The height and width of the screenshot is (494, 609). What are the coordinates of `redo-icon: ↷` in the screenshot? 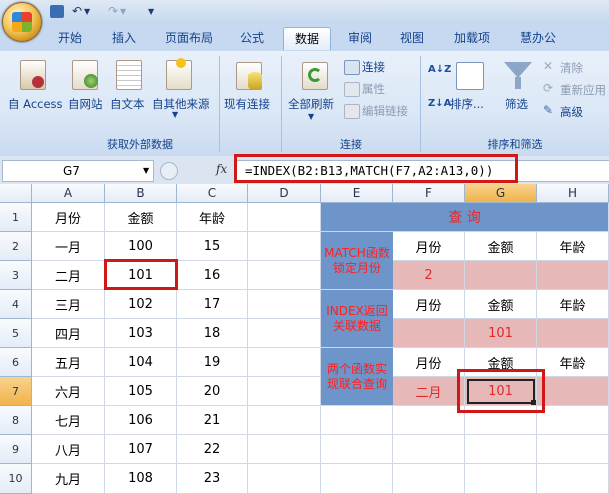 It's located at (113, 12).